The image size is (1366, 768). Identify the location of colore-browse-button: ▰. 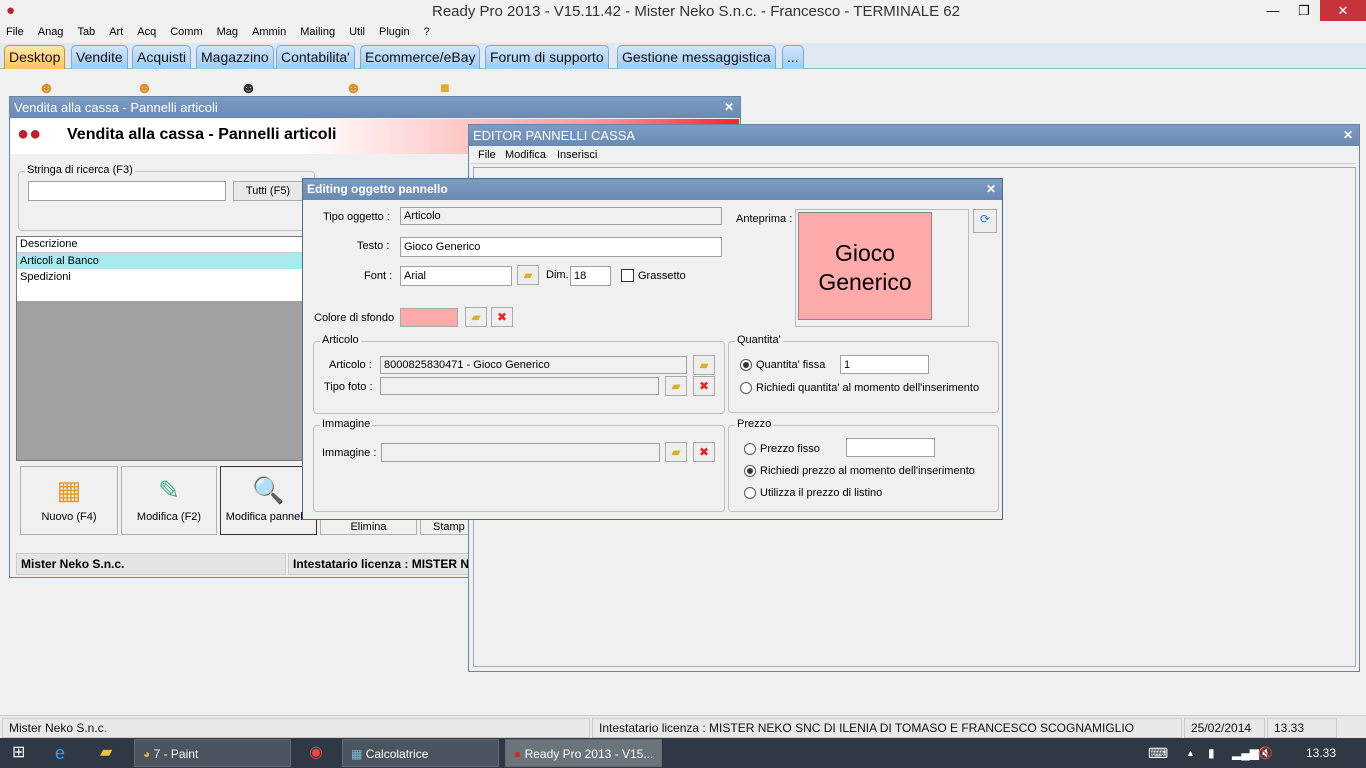
(476, 317).